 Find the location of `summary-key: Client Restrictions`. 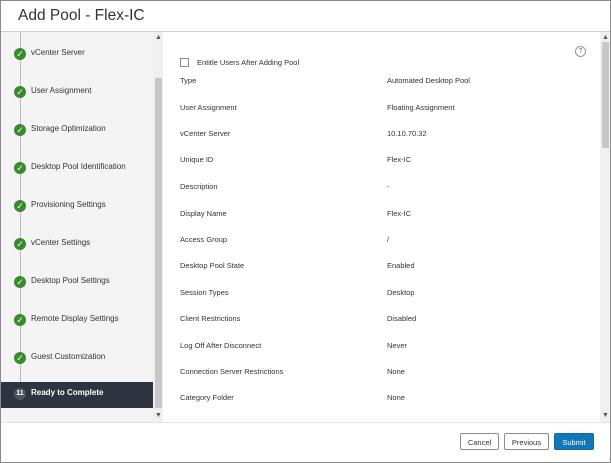

summary-key: Client Restrictions is located at coordinates (210, 318).